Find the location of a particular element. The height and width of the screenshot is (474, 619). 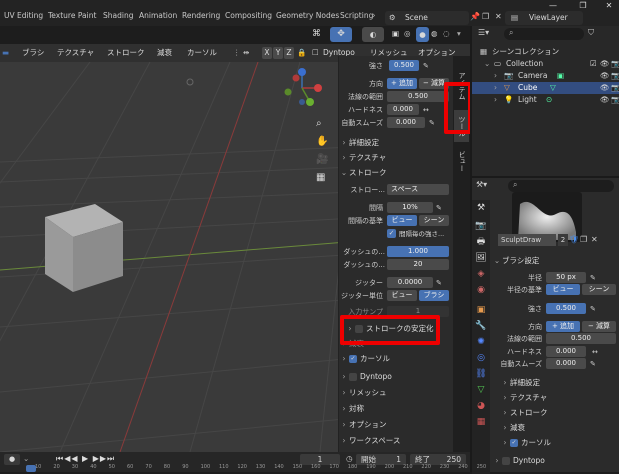

pressure-icon: ✎ is located at coordinates (426, 66).